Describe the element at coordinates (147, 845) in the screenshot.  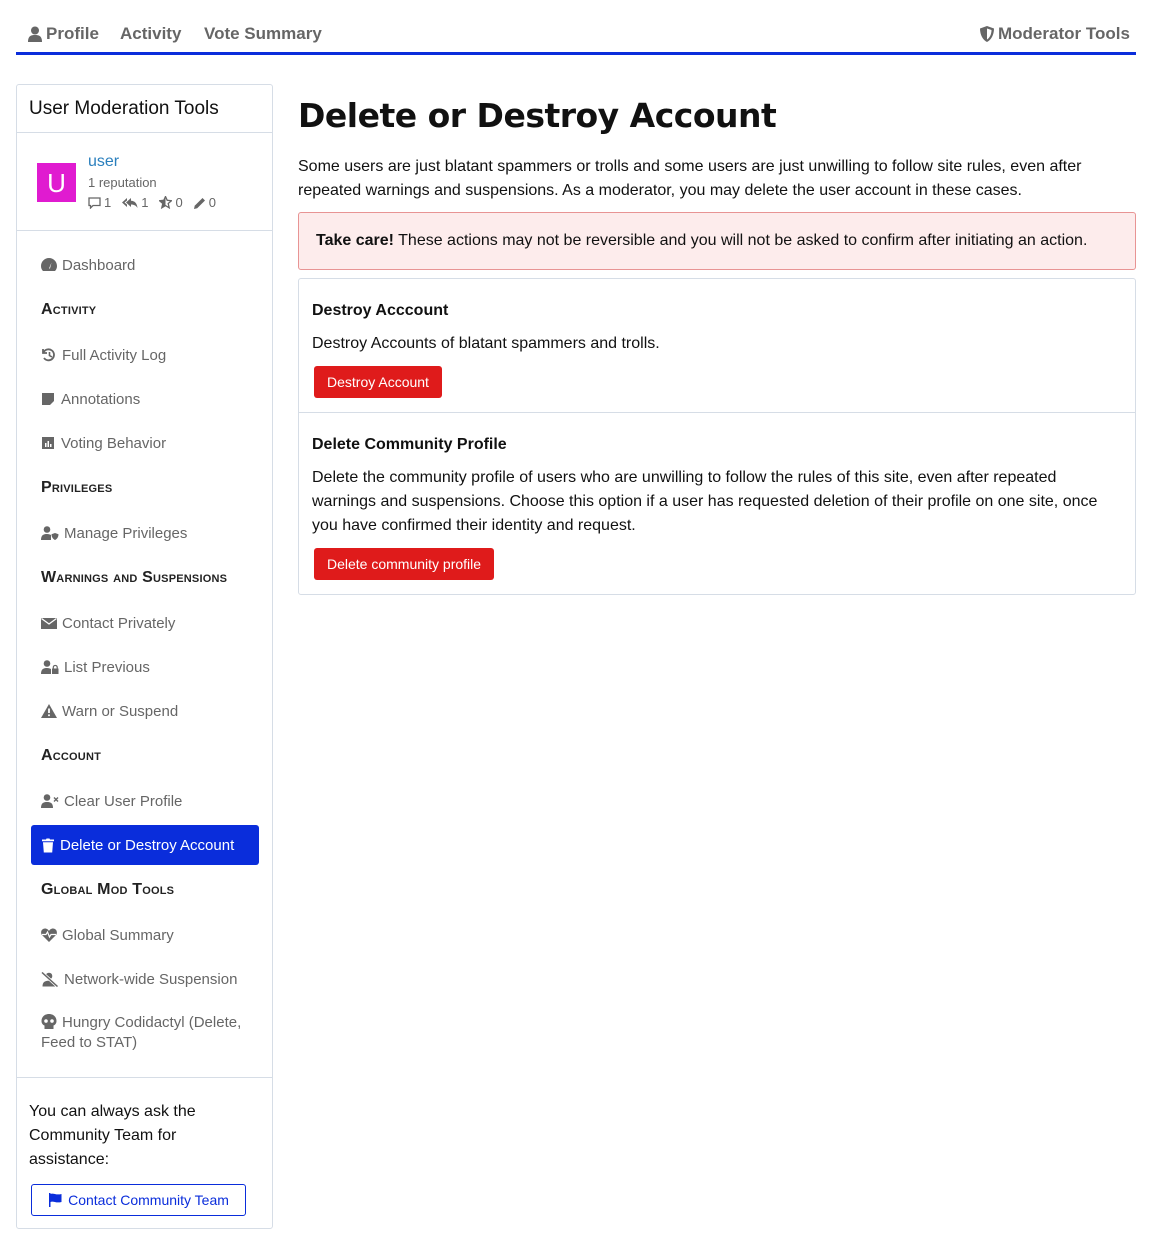
I see `sidebar-item-label: Delete or Destroy Account` at that location.